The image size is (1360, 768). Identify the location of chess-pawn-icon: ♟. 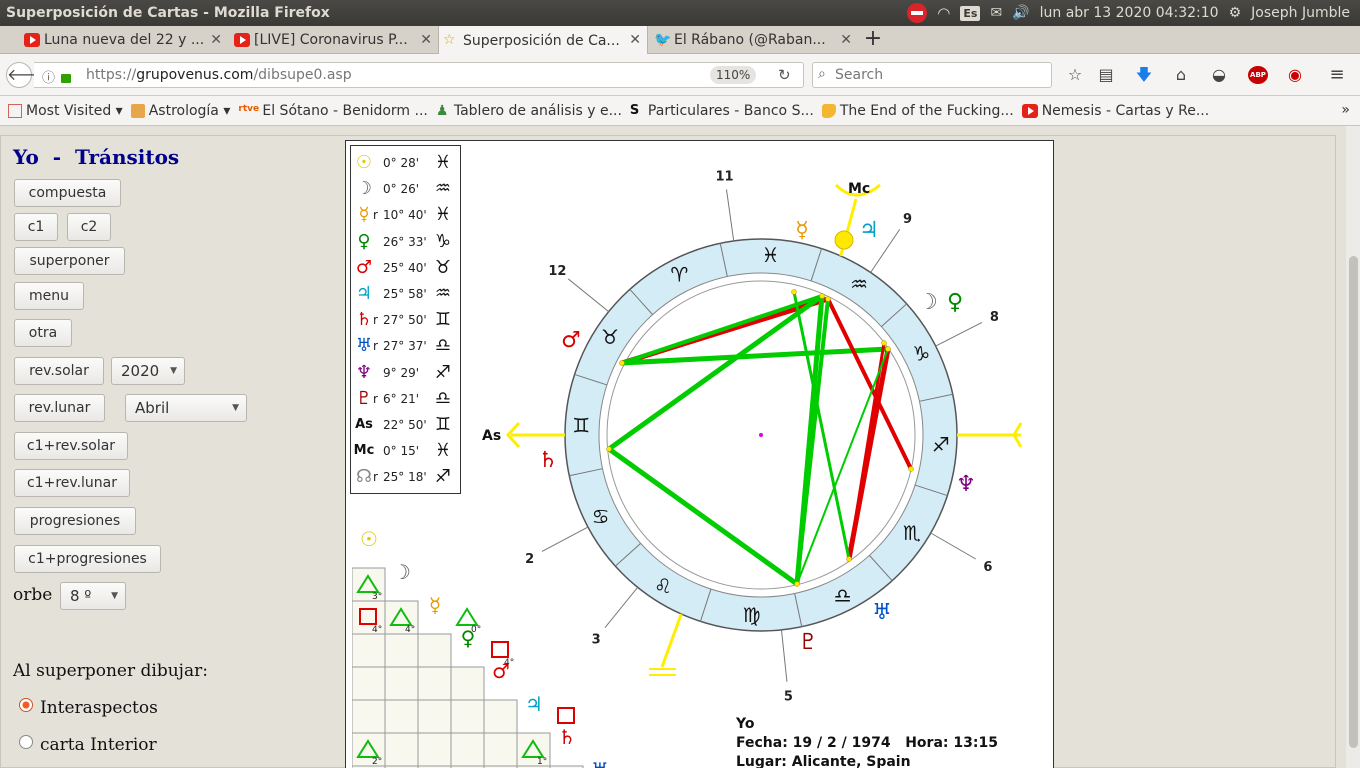
(442, 110).